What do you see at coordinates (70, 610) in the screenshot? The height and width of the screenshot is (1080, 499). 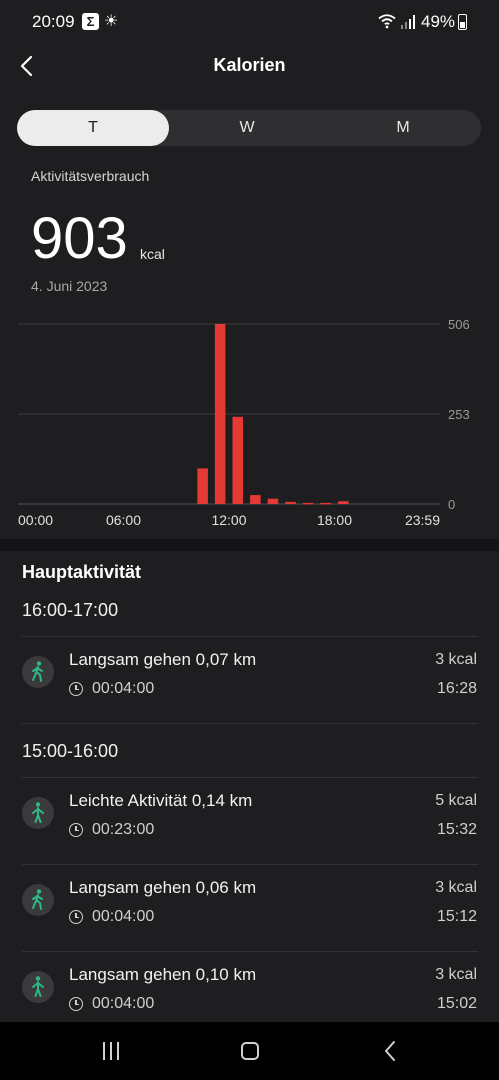 I see `group-range: 16:00-17:00` at bounding box center [70, 610].